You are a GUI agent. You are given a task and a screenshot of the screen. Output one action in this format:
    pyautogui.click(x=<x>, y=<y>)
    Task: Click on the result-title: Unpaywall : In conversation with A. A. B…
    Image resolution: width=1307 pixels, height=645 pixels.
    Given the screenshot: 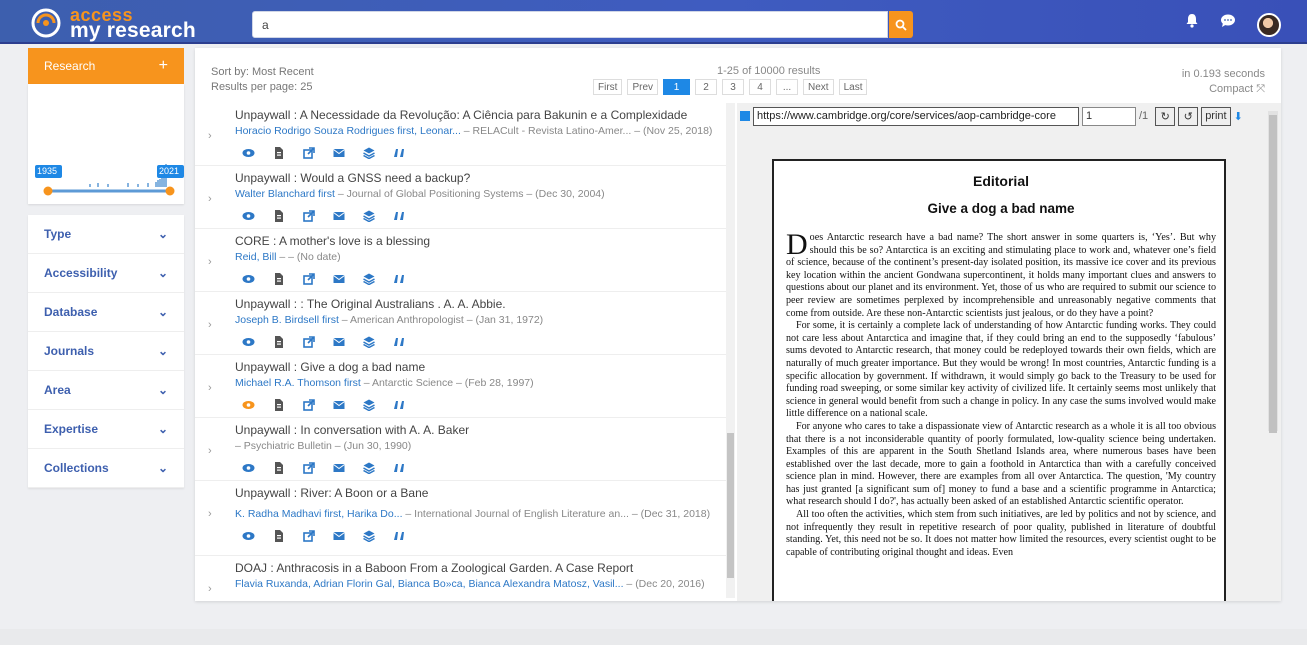 What is the action you would take?
    pyautogui.click(x=485, y=427)
    